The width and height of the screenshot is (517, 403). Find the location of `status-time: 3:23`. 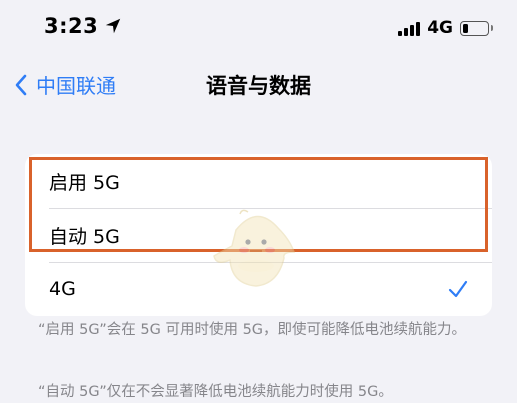

status-time: 3:23 is located at coordinates (83, 26).